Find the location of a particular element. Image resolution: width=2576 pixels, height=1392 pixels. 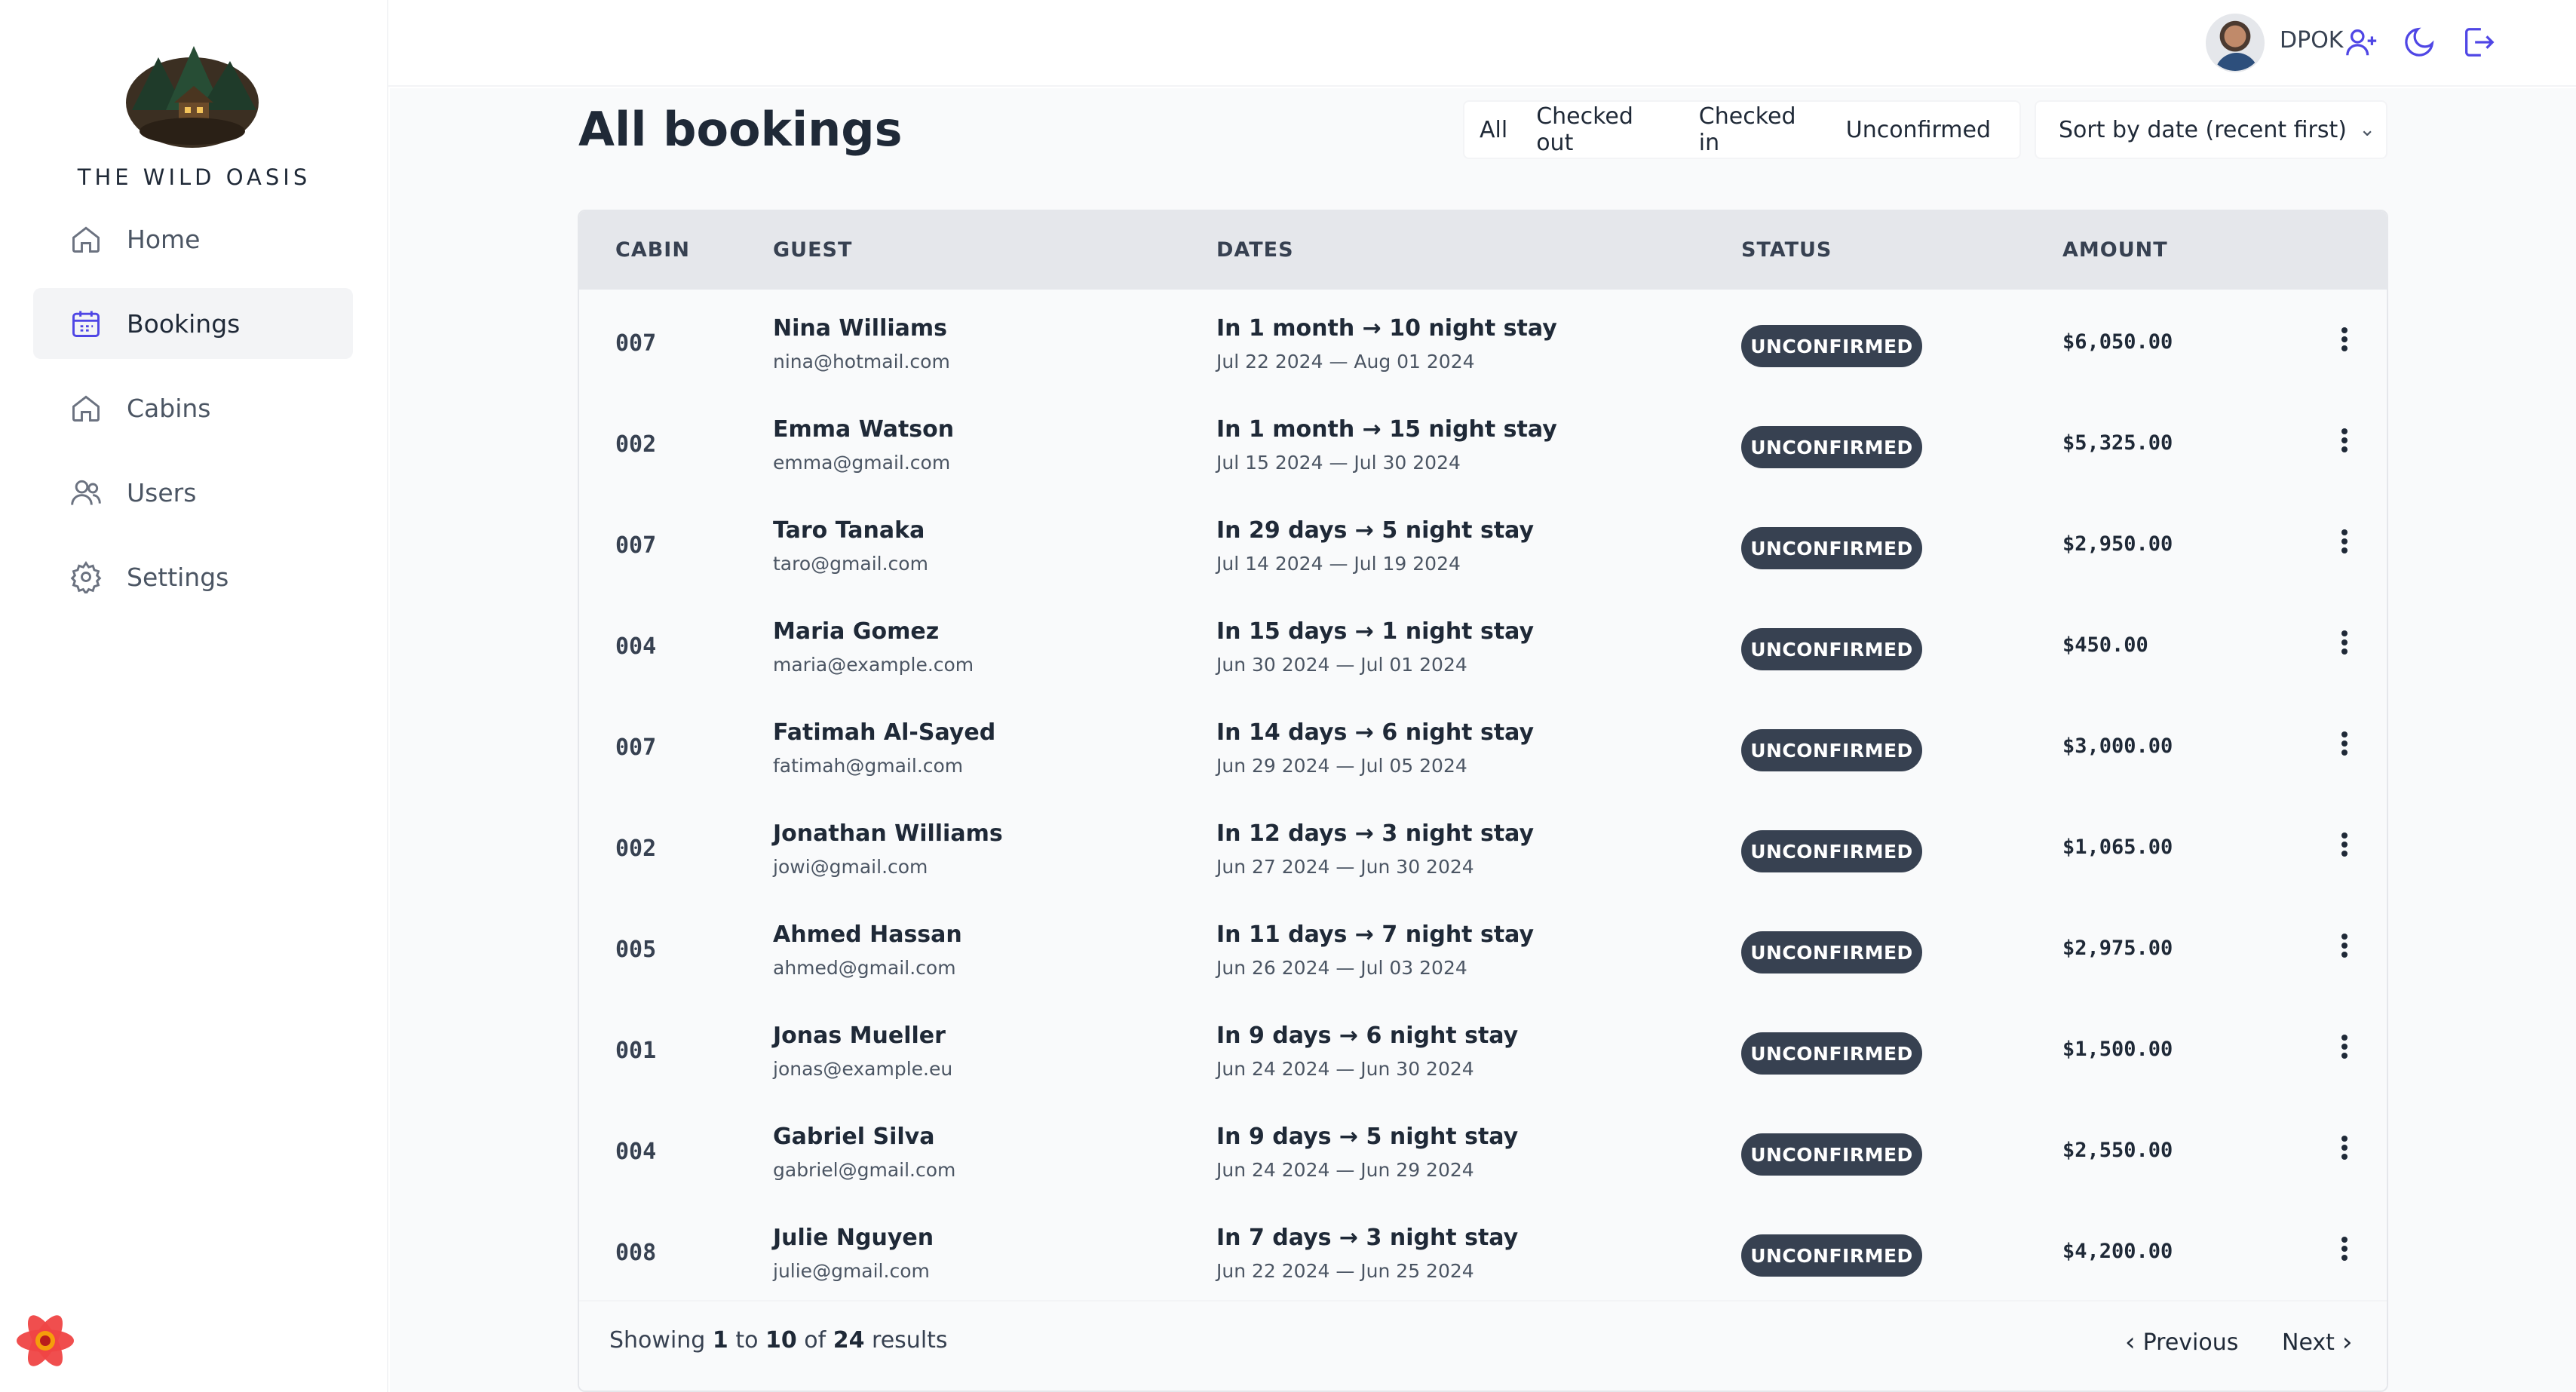

previous-page-button: ‹ Previous is located at coordinates (2178, 1342).